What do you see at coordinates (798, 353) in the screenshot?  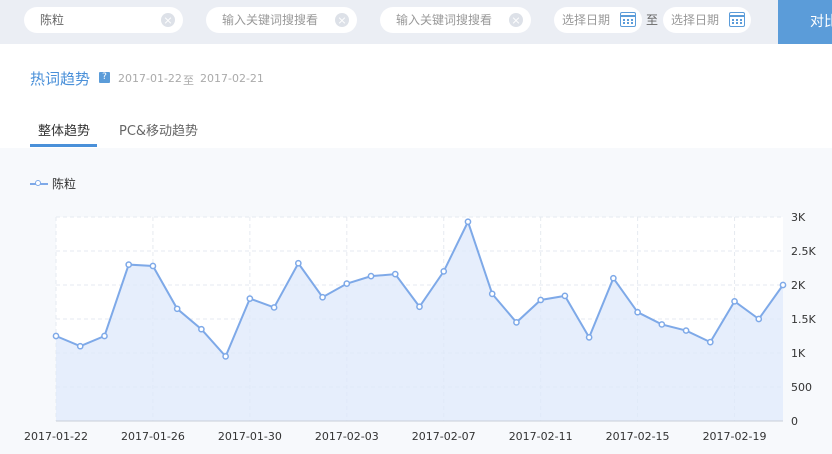 I see `y-tick-label: 1K` at bounding box center [798, 353].